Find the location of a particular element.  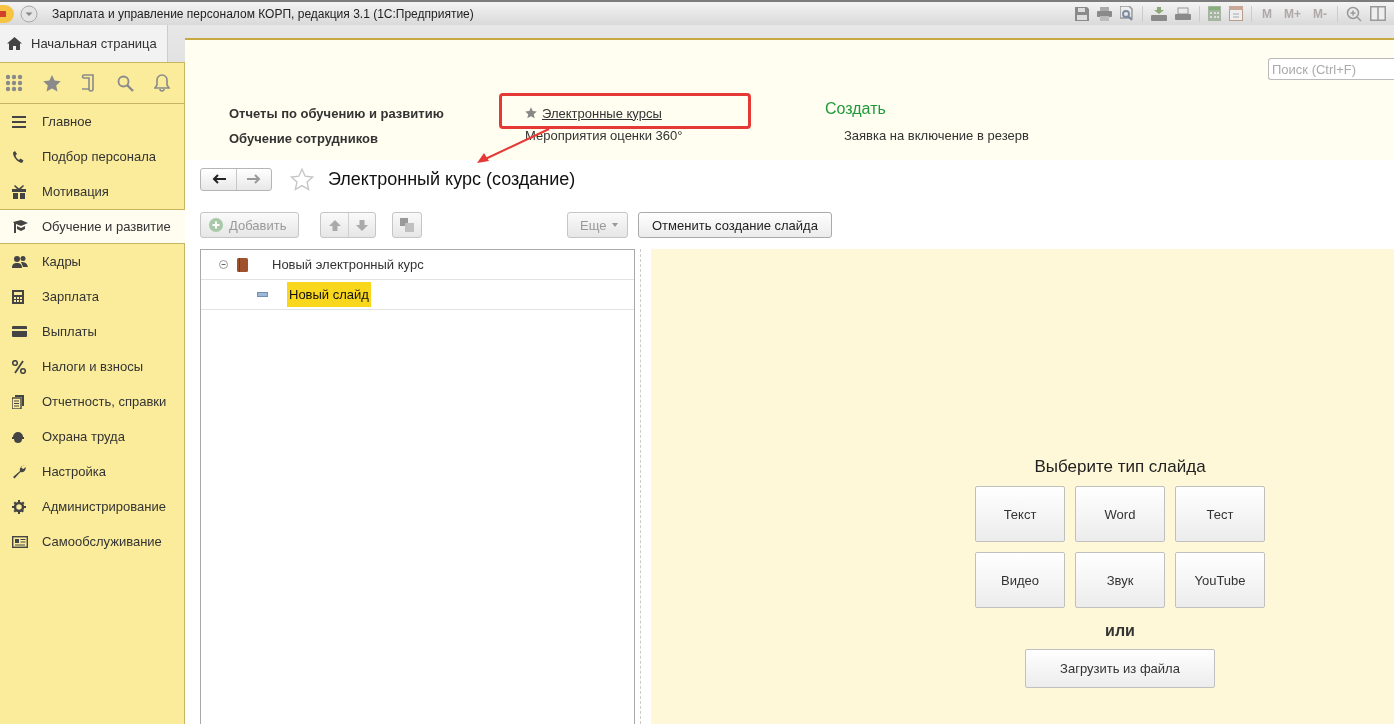

dropdown-menu-icon is located at coordinates (29, 13).